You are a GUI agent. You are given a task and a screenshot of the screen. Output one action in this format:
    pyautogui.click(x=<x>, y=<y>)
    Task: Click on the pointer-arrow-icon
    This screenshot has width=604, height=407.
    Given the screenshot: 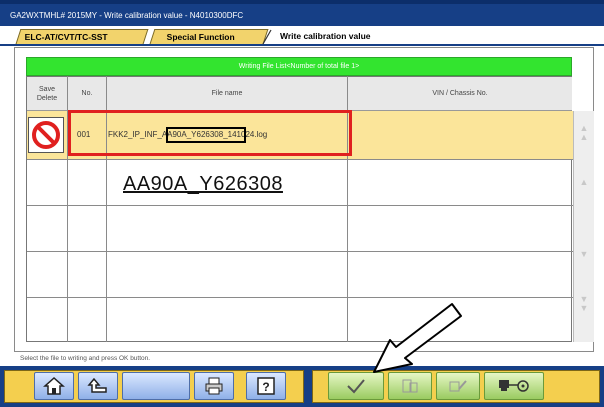 What is the action you would take?
    pyautogui.click(x=417, y=338)
    